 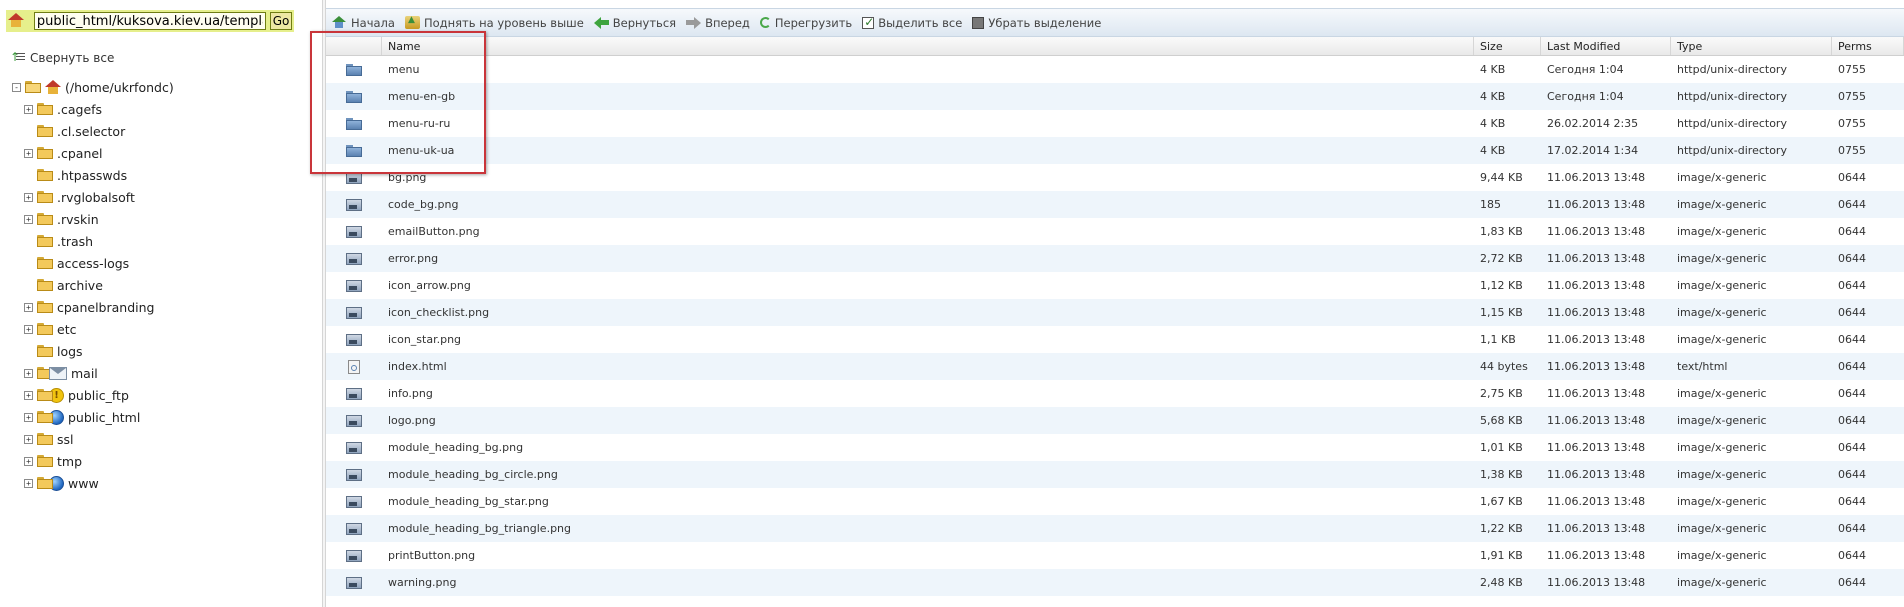 I want to click on file-name-cell: index.html, so click(x=928, y=366).